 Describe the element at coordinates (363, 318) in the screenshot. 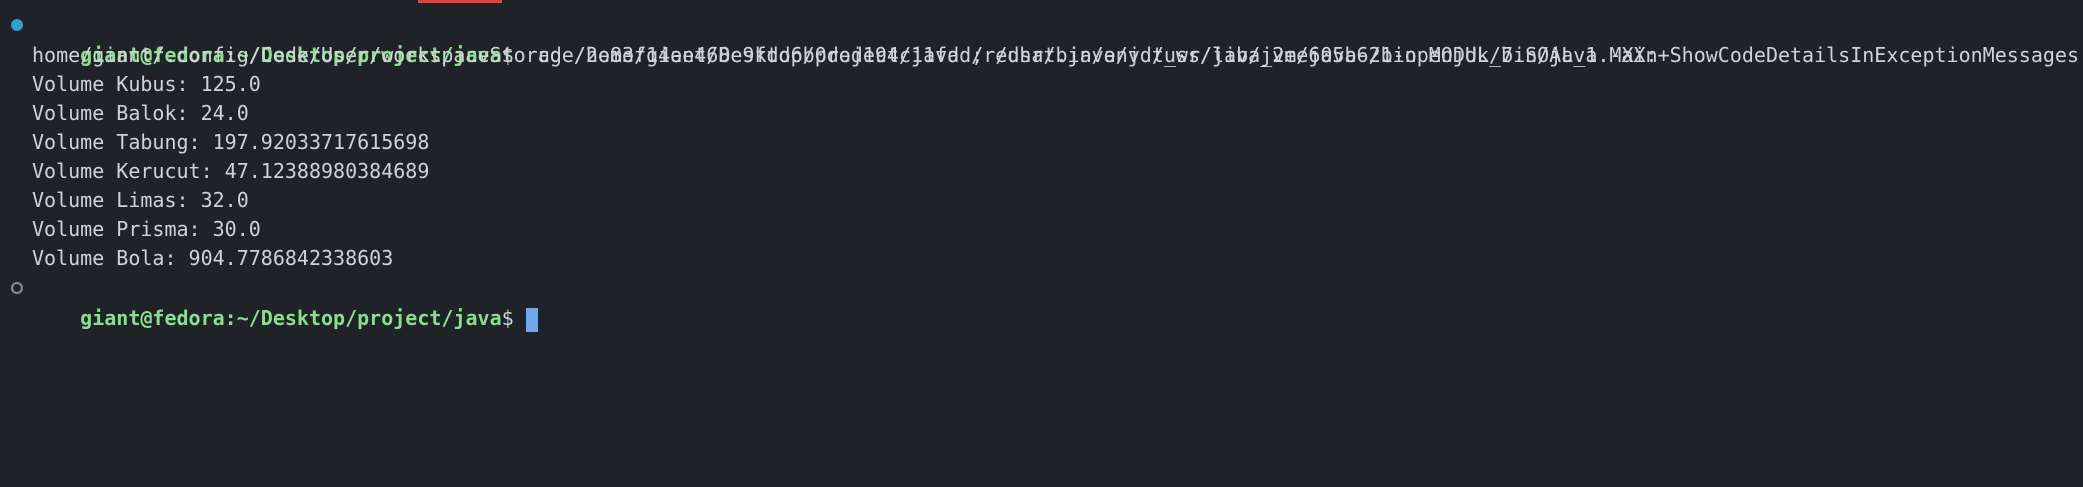

I see `prompt-path: :~/Desktop/project/java` at that location.